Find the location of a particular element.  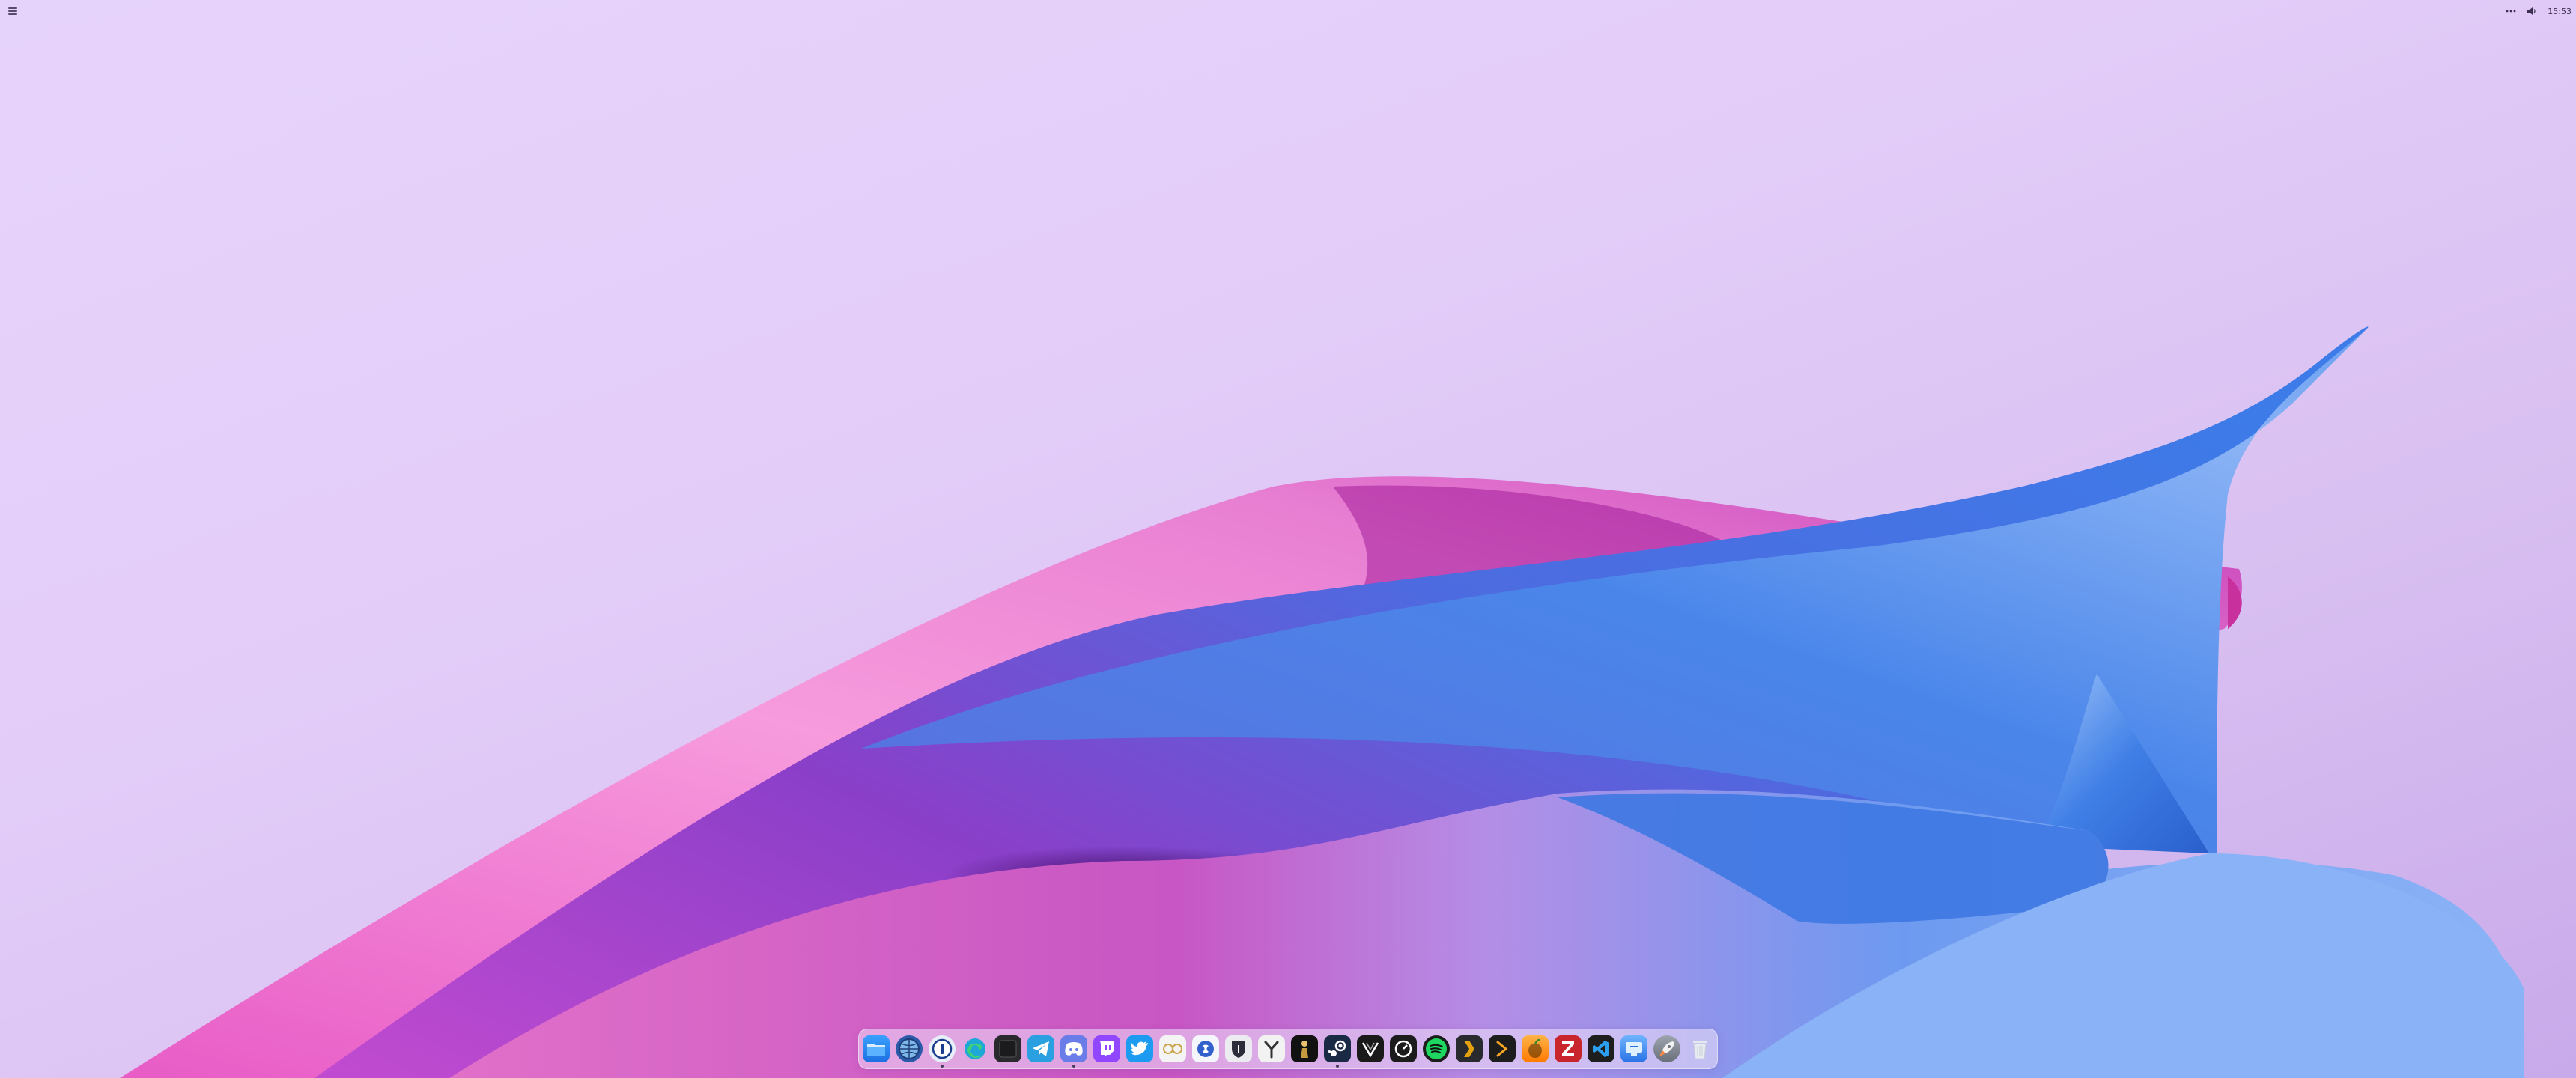

screen-share-icon is located at coordinates (1634, 1049).